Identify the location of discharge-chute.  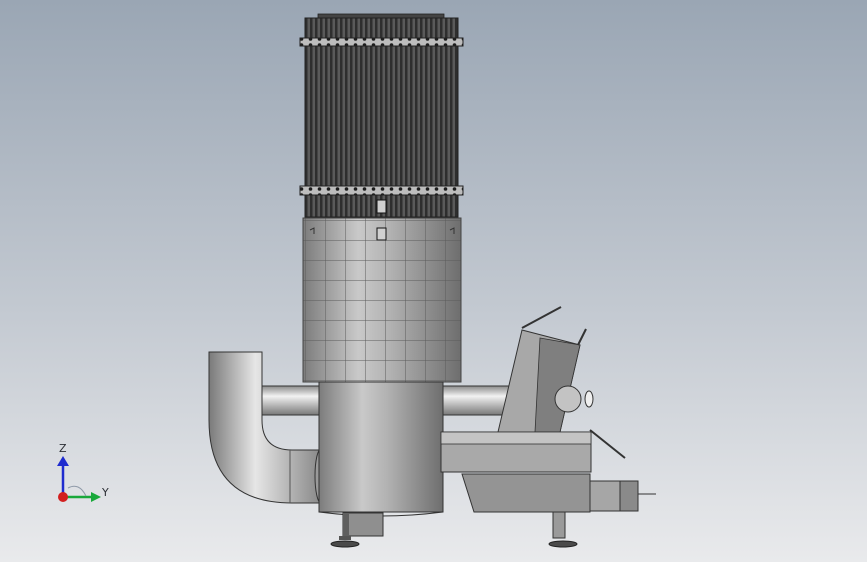
(548, 471).